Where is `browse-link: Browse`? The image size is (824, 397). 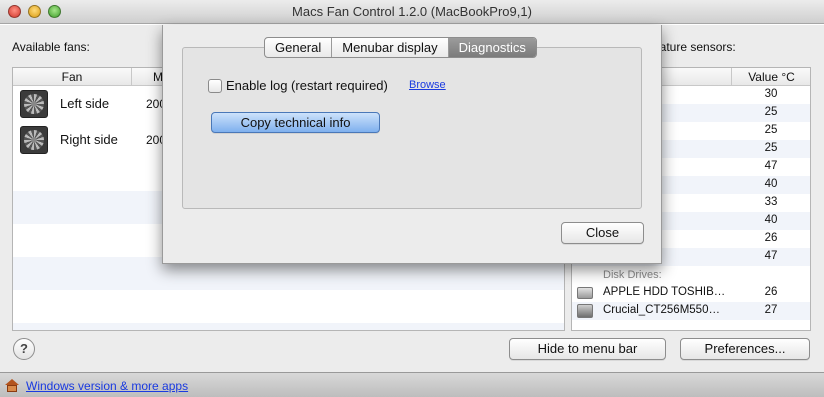 browse-link: Browse is located at coordinates (427, 85).